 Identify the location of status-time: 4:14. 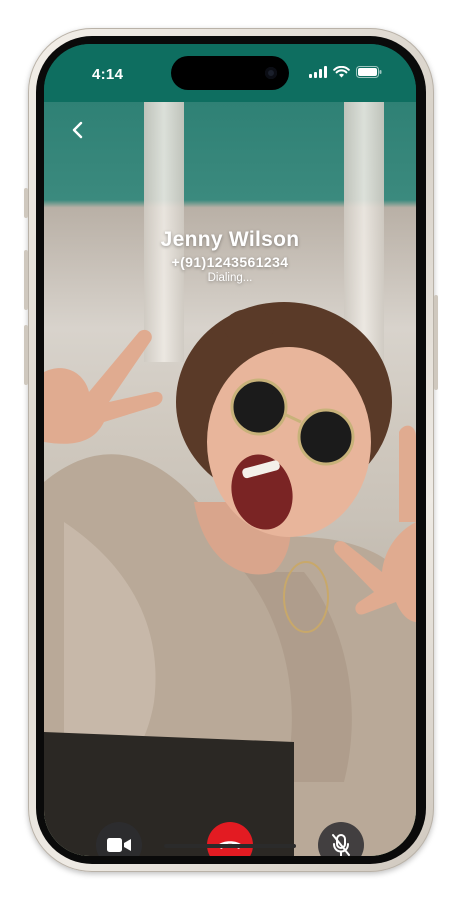
(108, 74).